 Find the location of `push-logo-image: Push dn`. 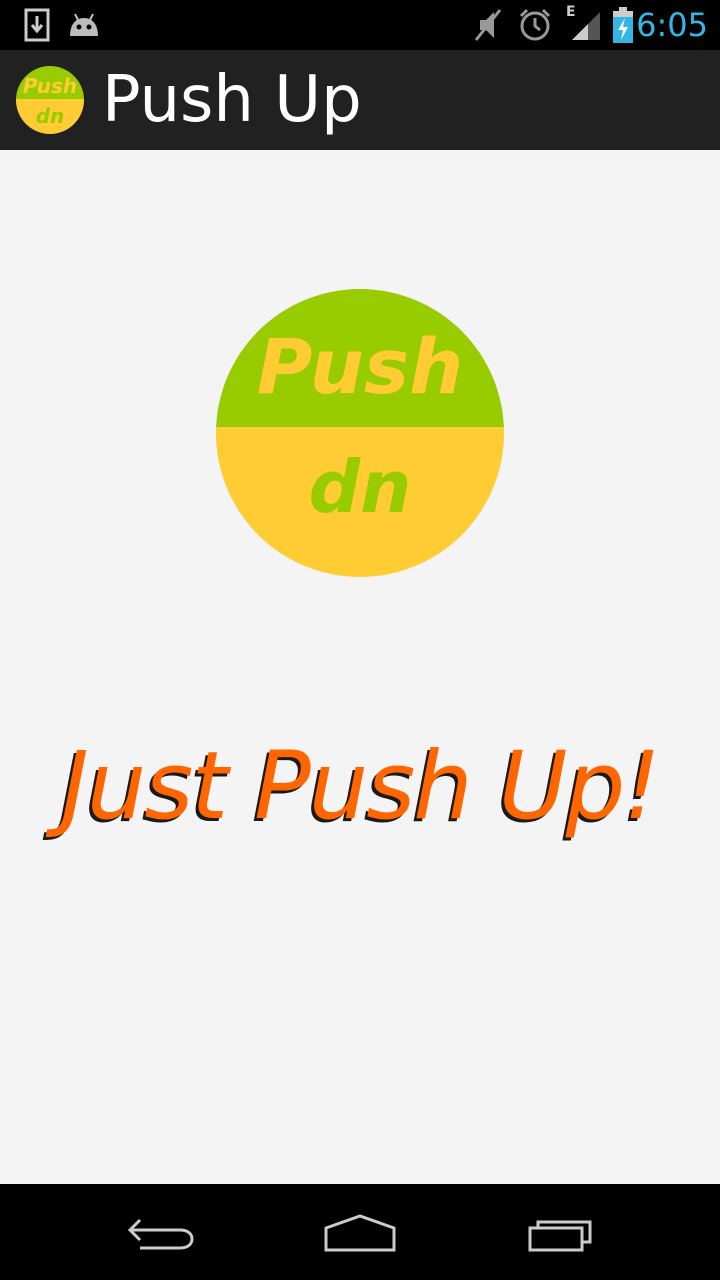

push-logo-image: Push dn is located at coordinates (360, 433).